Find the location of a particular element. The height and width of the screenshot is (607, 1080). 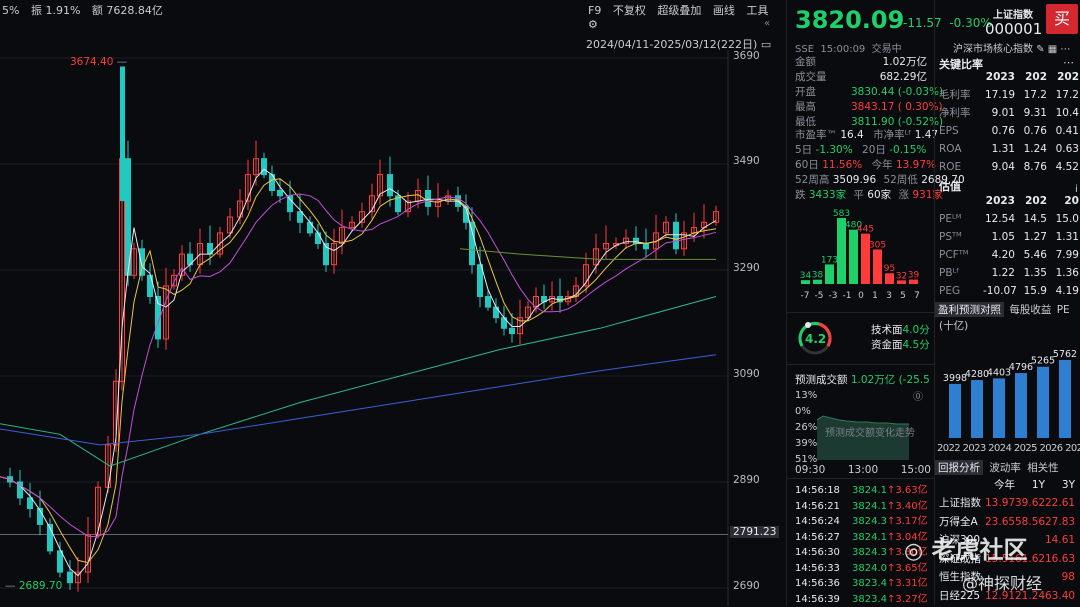

tick-row: 14:56:24 3824.3↑3.17亿 is located at coordinates (863, 521).